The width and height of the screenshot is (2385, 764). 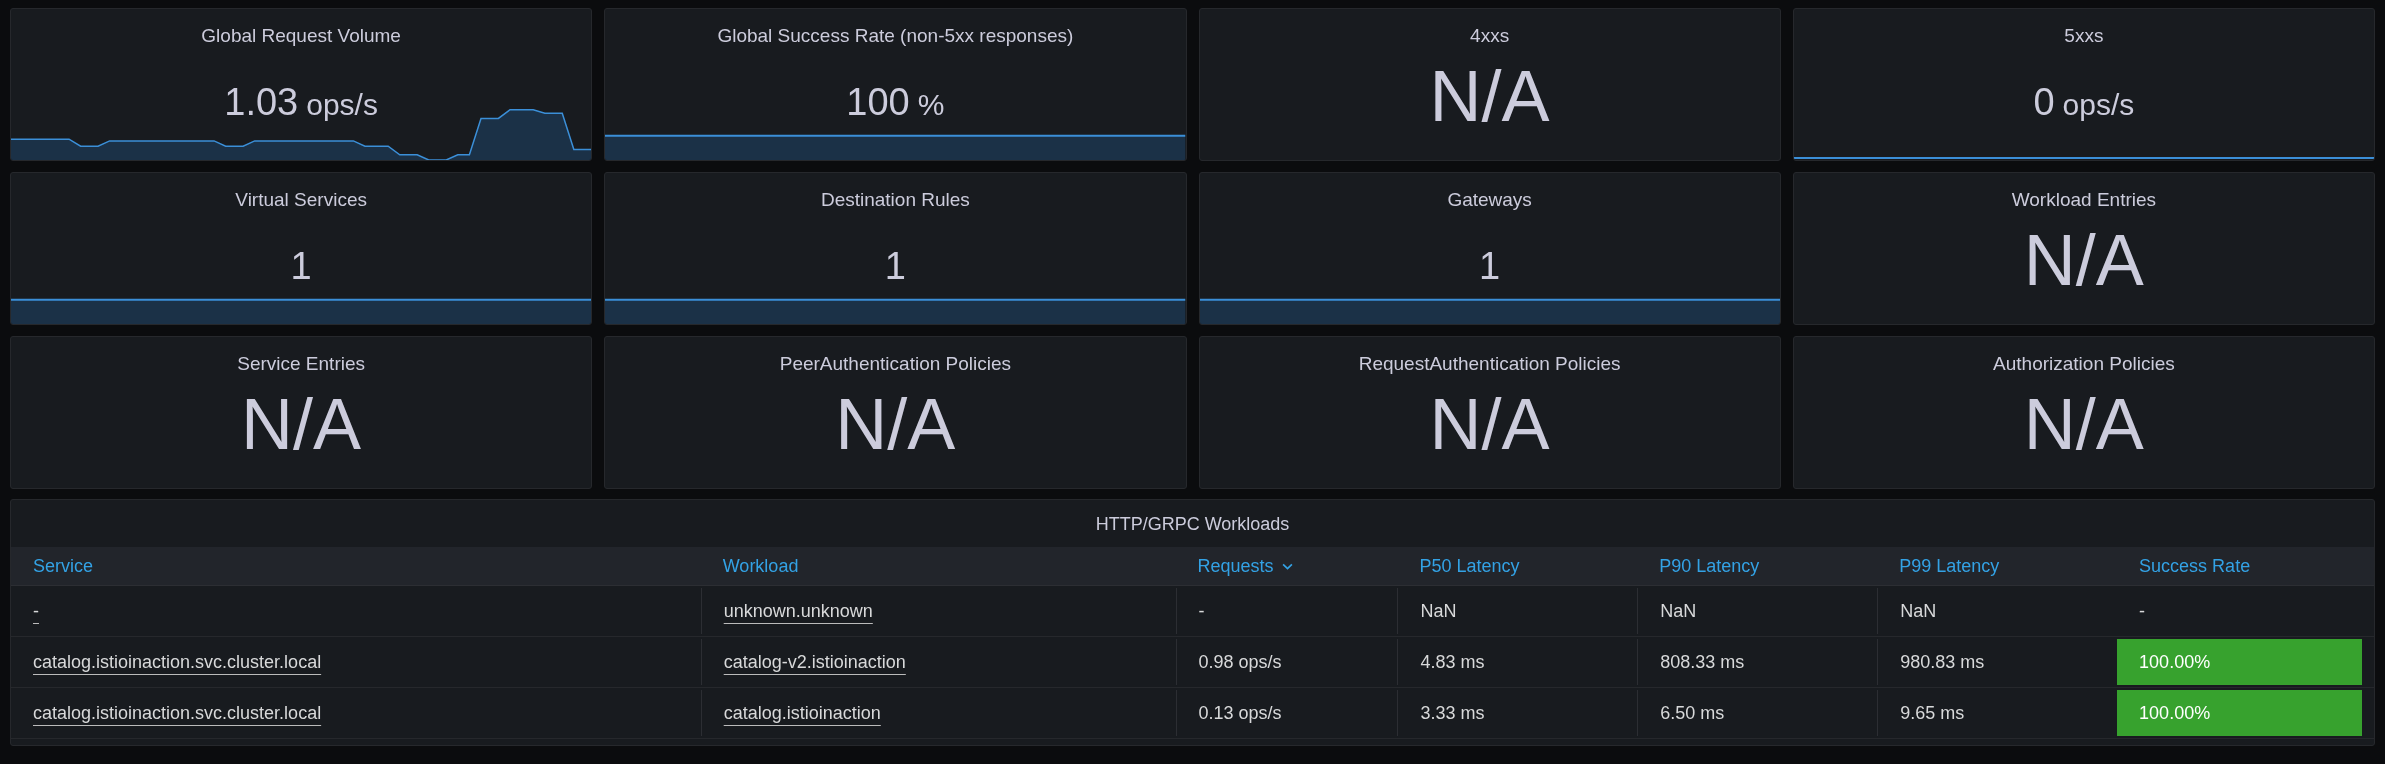 What do you see at coordinates (1286, 611) in the screenshot?
I see `table-cell: -` at bounding box center [1286, 611].